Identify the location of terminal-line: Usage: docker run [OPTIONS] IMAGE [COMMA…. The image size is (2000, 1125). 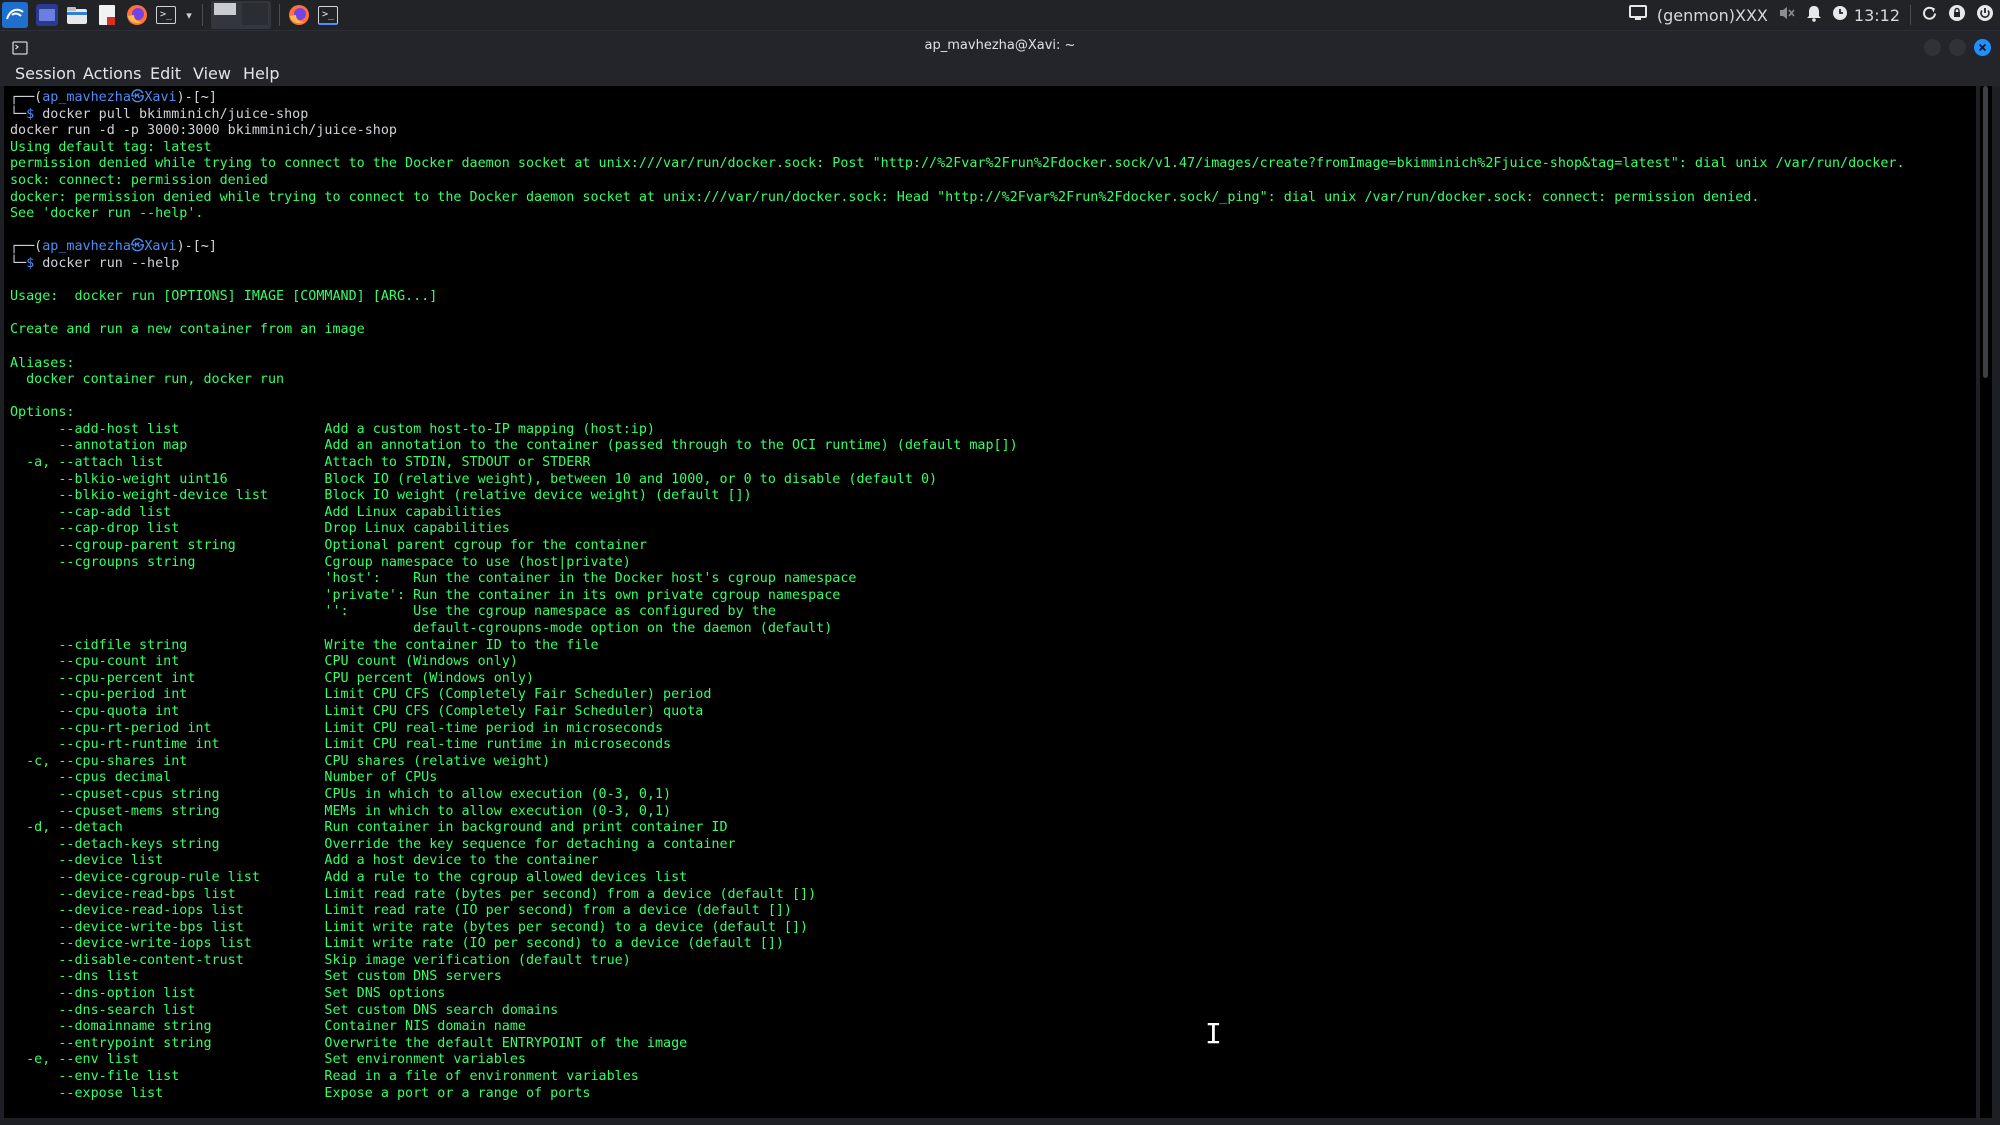
(957, 297).